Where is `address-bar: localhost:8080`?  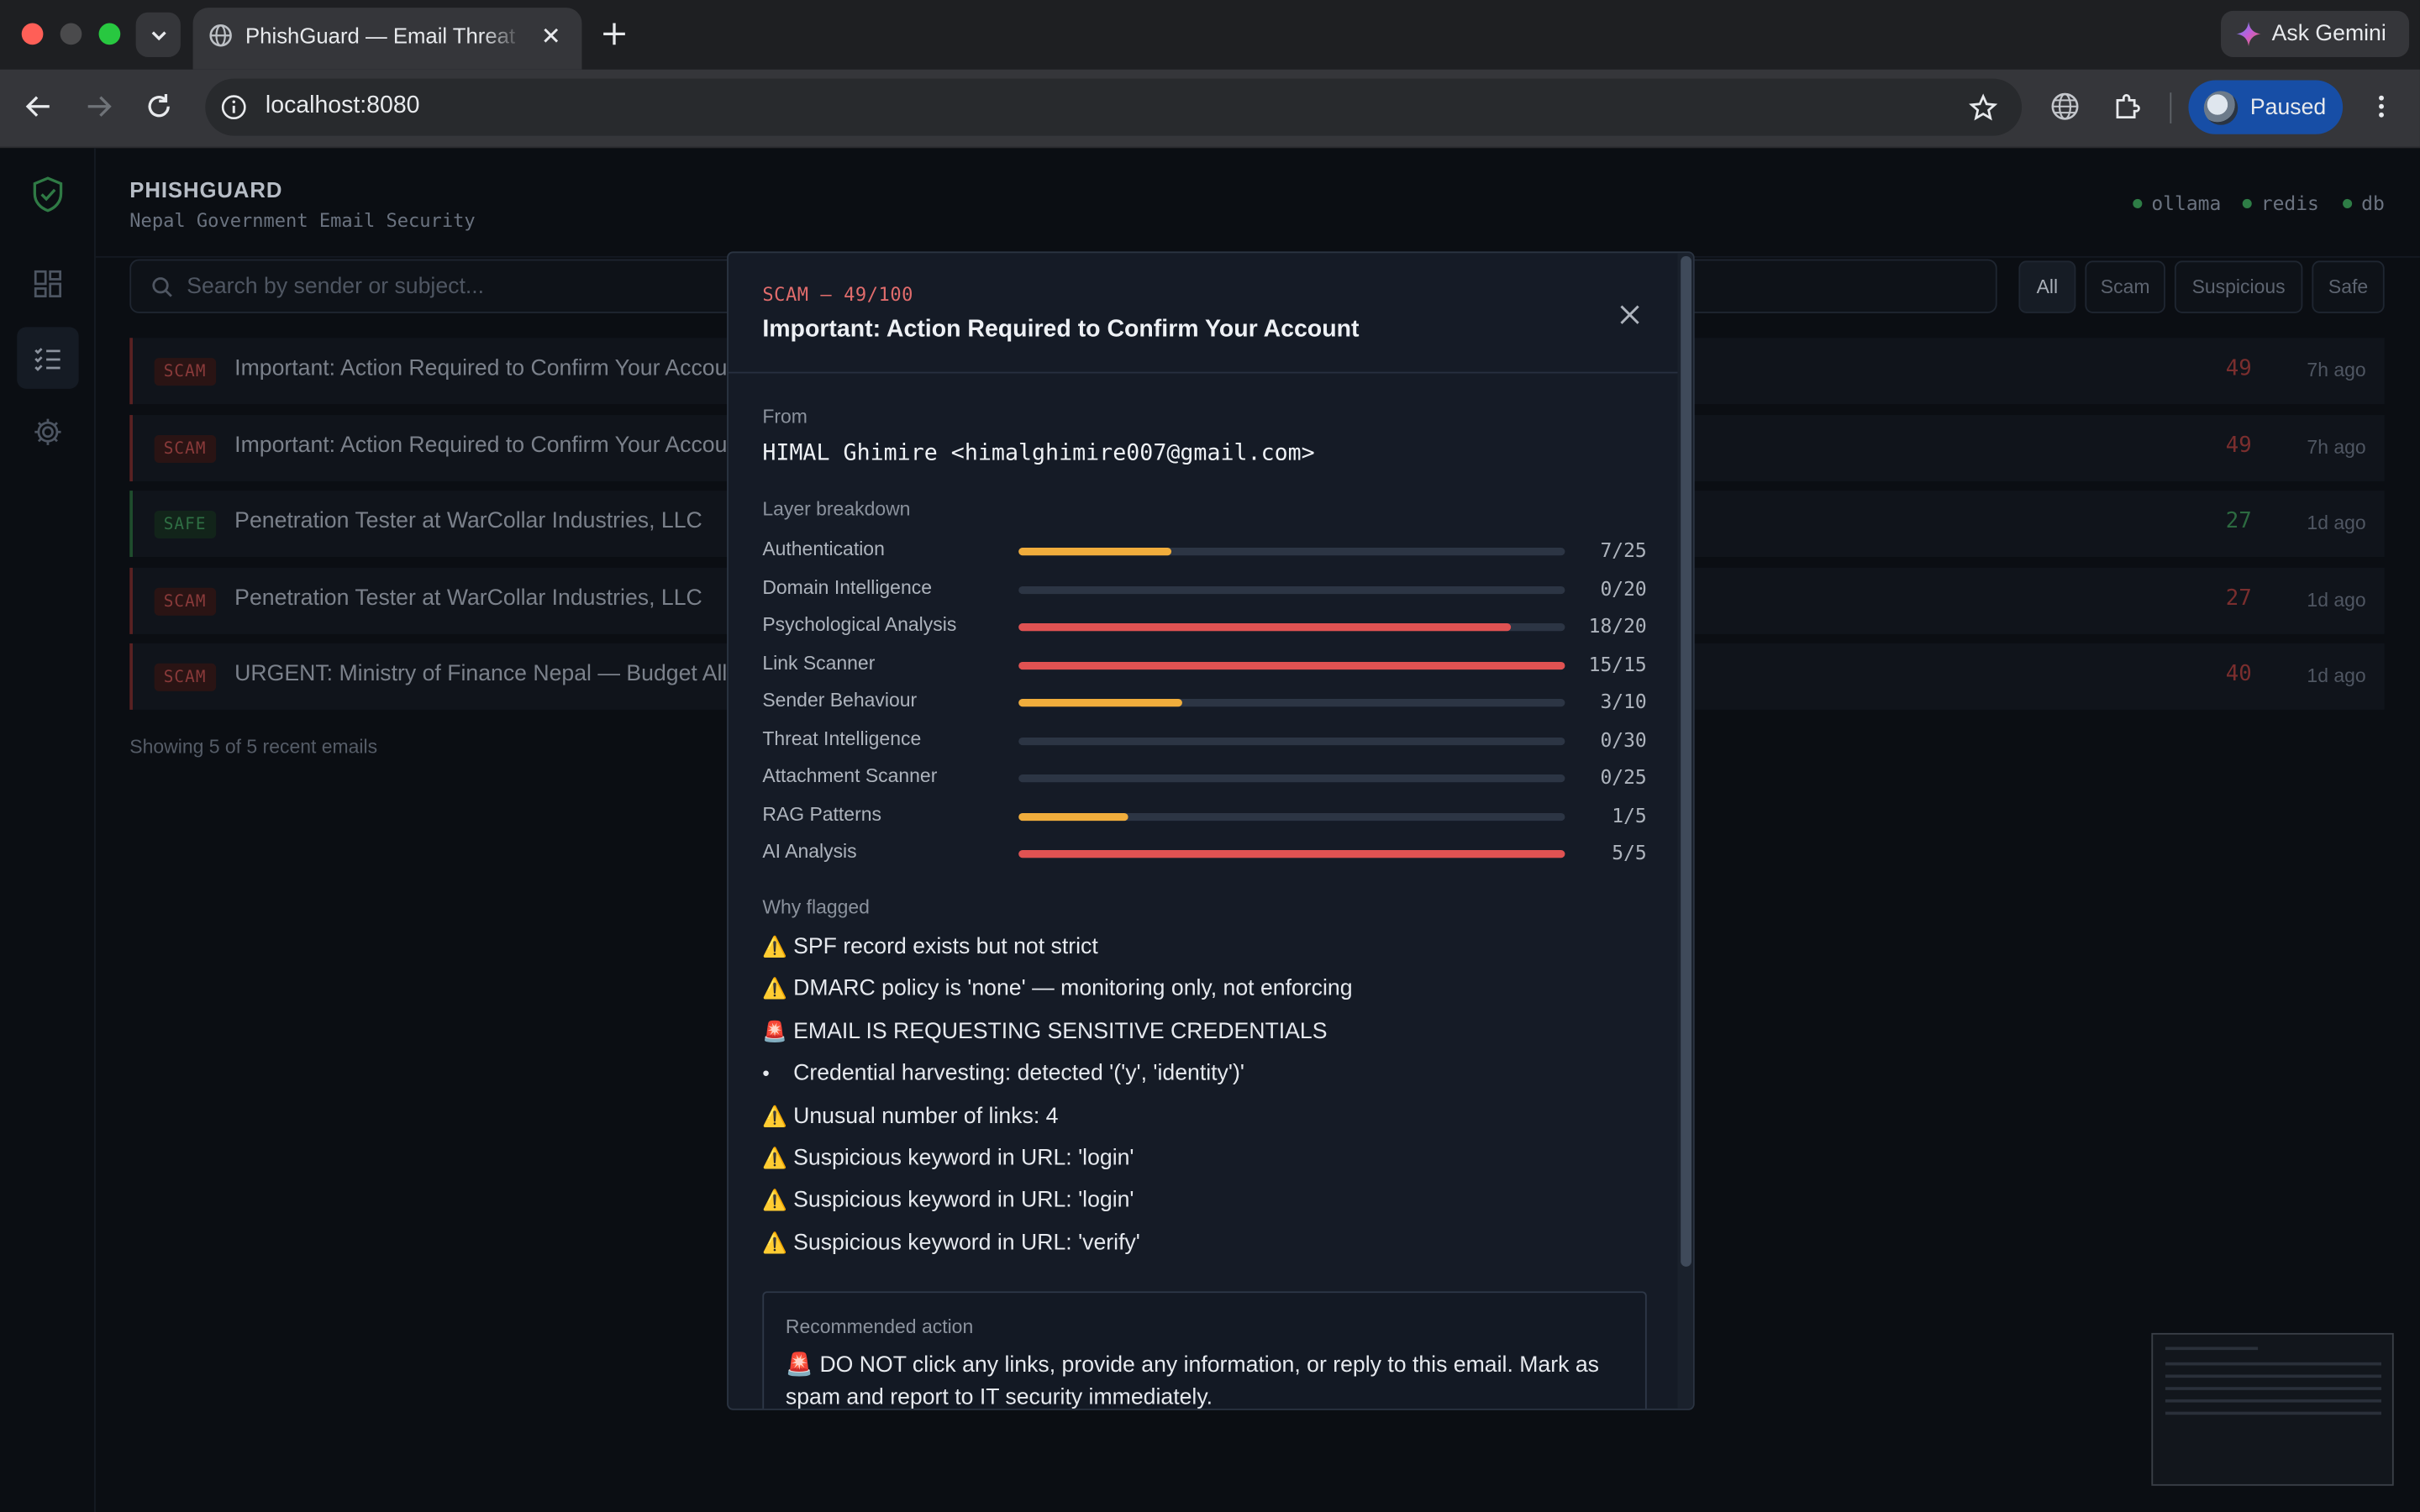
address-bar: localhost:8080 is located at coordinates (1114, 107).